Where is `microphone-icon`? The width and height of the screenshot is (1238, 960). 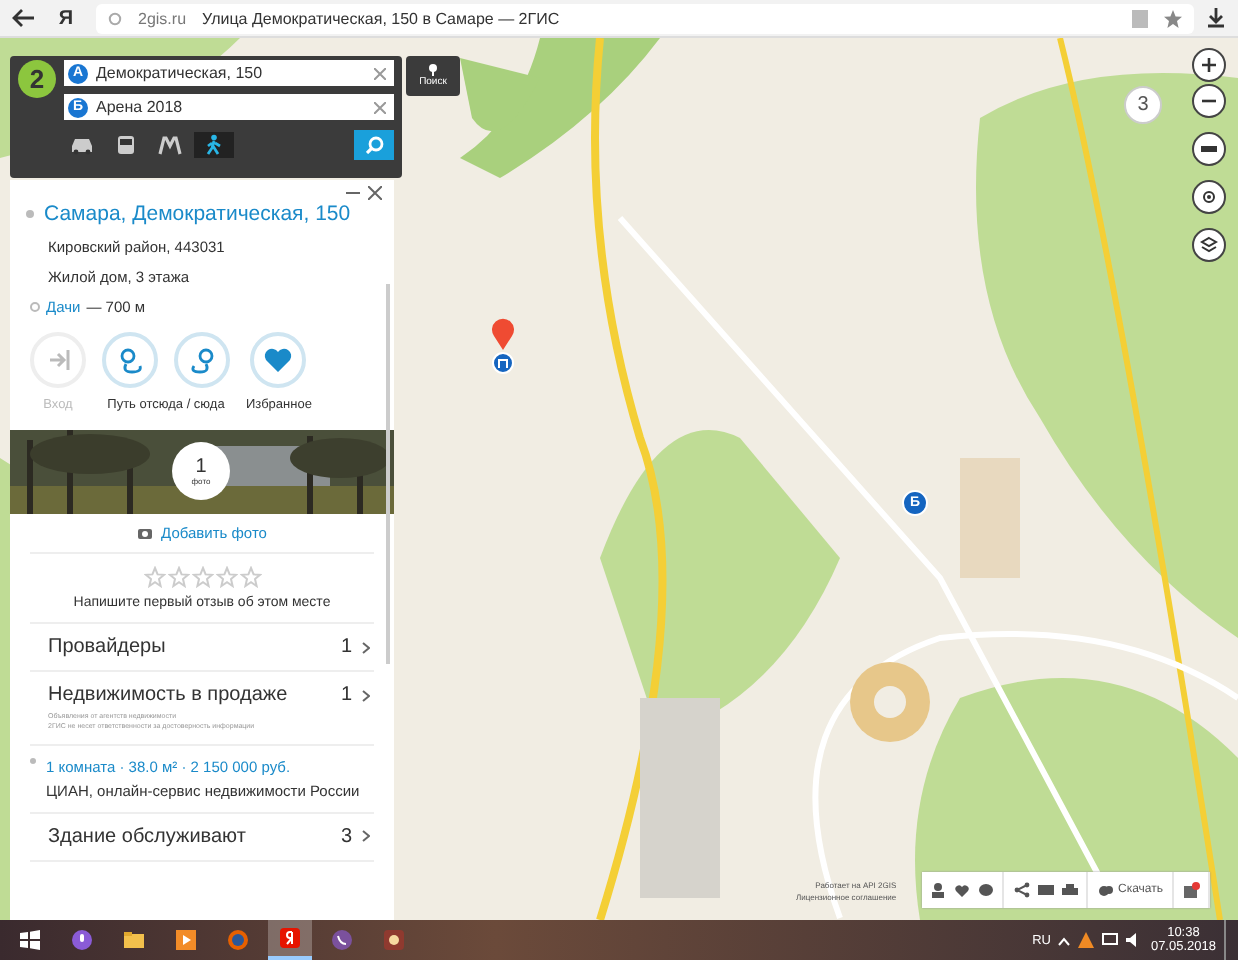 microphone-icon is located at coordinates (82, 940).